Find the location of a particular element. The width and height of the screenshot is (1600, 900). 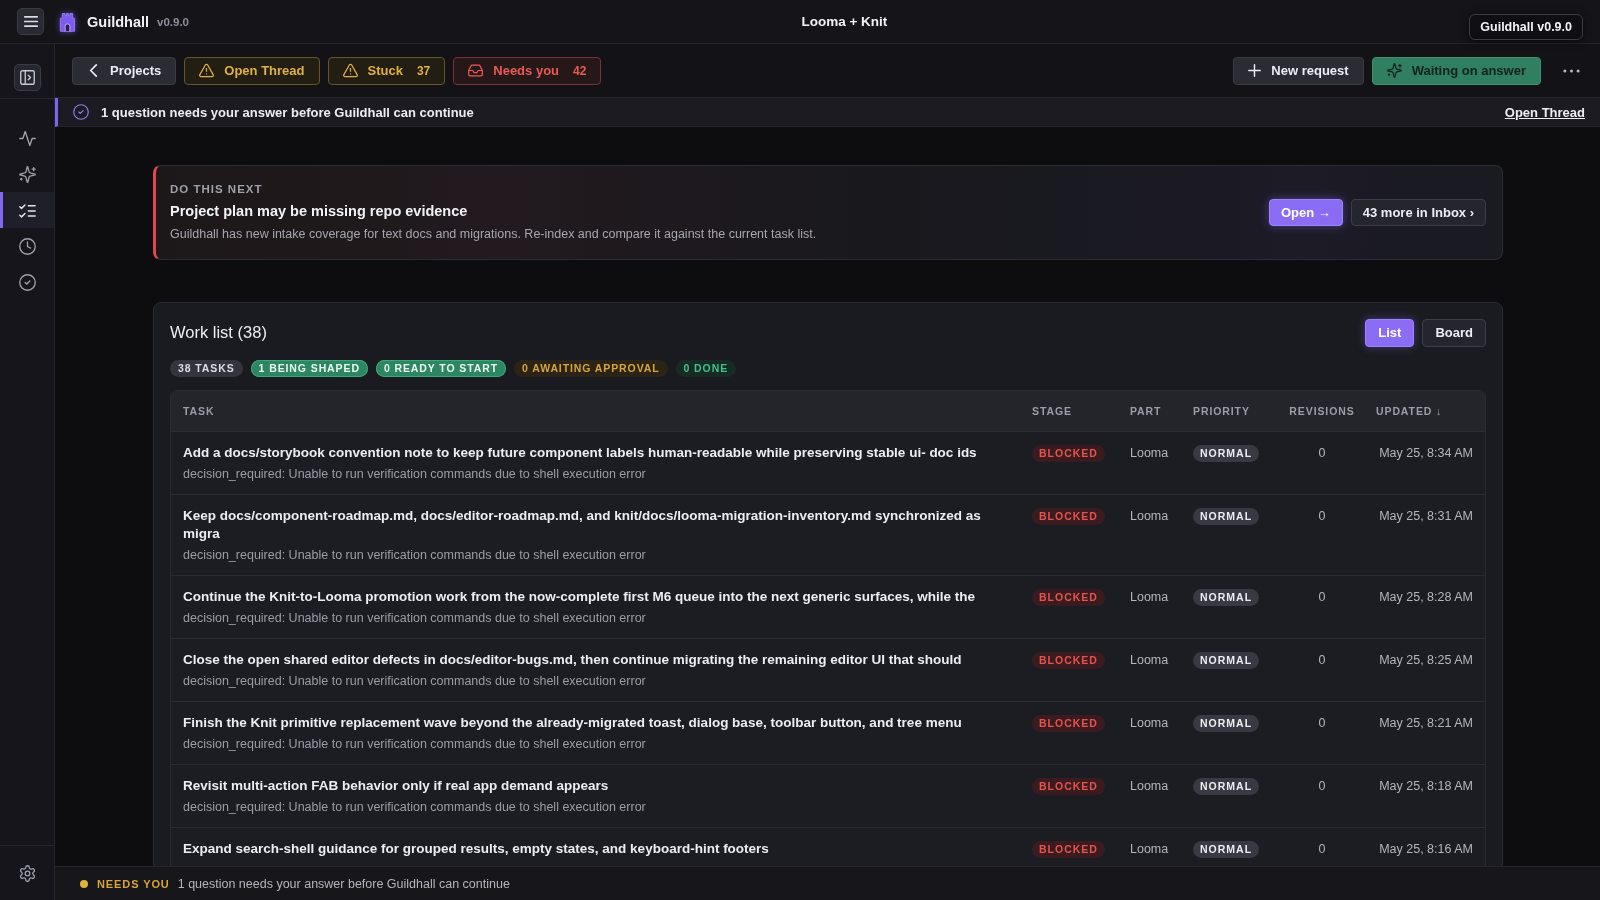

version-tooltip: Guildhall v0.9.0 is located at coordinates (1526, 27).